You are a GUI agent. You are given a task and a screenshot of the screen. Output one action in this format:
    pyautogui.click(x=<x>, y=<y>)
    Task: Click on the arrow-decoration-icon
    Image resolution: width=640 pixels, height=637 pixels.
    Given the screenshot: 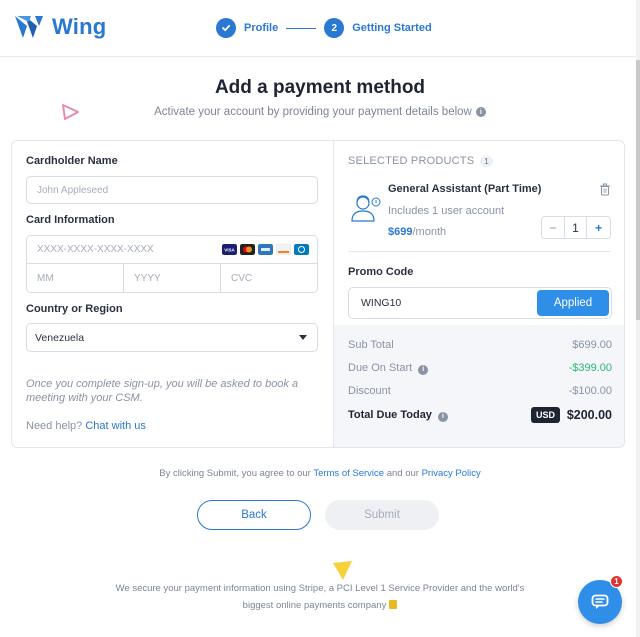 What is the action you would take?
    pyautogui.click(x=342, y=570)
    